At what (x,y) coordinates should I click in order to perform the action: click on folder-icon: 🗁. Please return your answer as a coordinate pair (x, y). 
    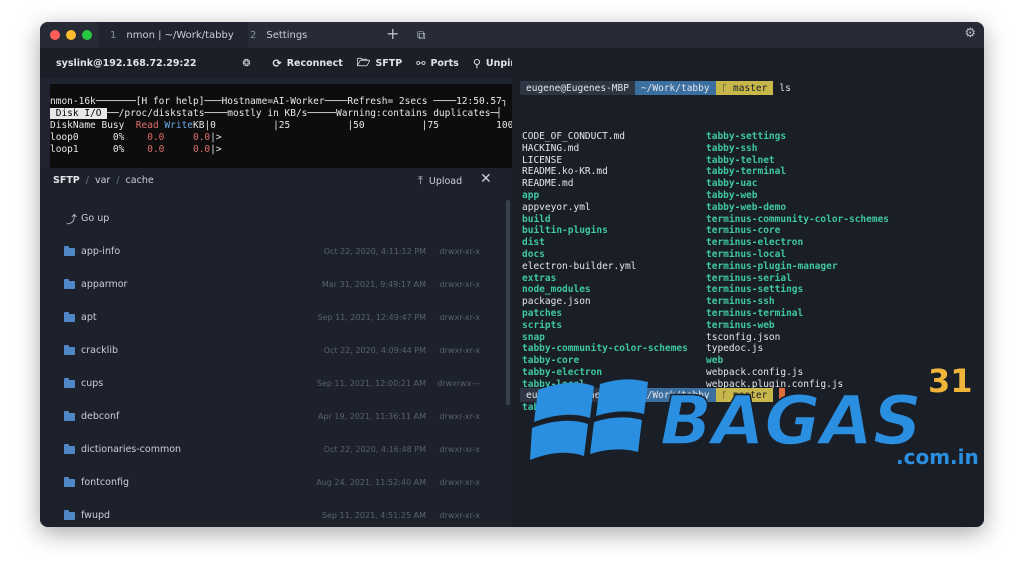
    Looking at the image, I should click on (363, 62).